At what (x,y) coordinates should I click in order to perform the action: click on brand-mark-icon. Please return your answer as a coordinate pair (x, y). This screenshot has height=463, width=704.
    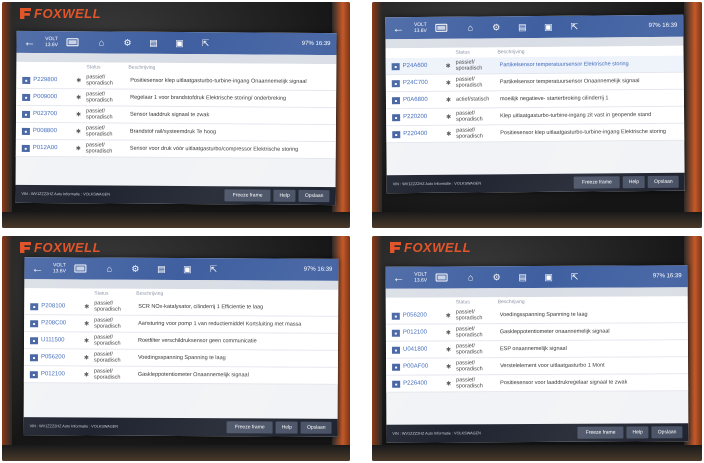
    Looking at the image, I should click on (25, 247).